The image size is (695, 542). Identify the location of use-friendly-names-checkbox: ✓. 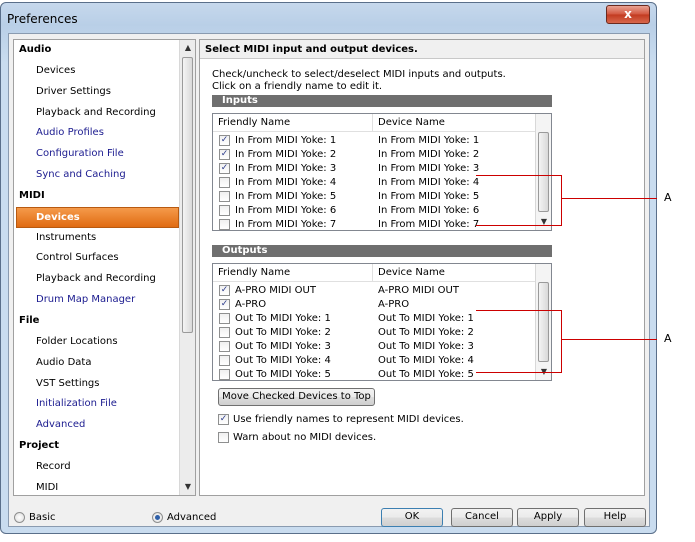
(223, 419).